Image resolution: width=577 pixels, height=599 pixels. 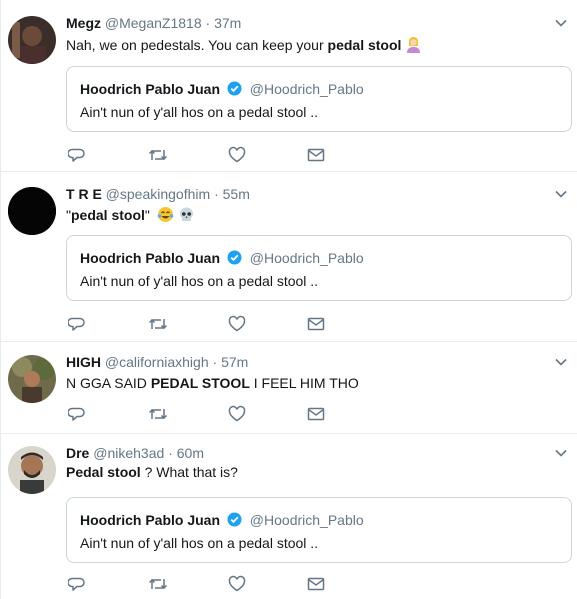 I want to click on display-name: Megz, so click(x=83, y=23).